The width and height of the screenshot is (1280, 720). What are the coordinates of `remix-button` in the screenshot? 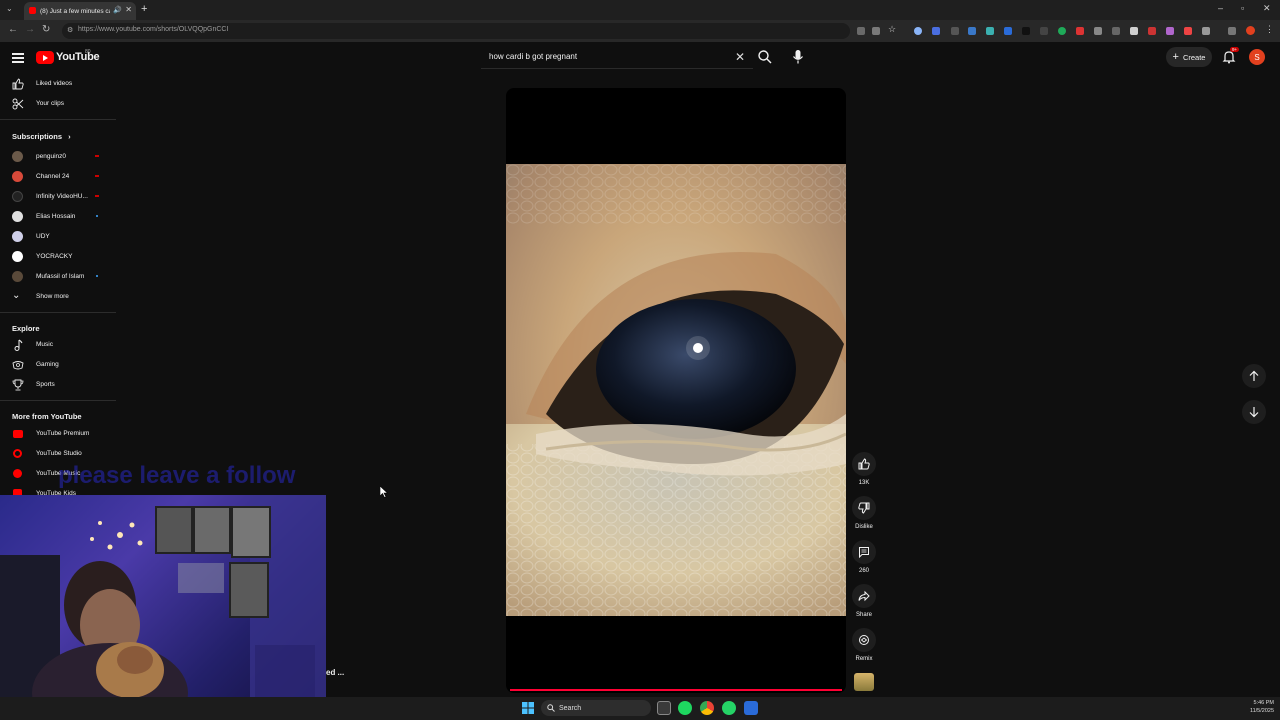 It's located at (864, 640).